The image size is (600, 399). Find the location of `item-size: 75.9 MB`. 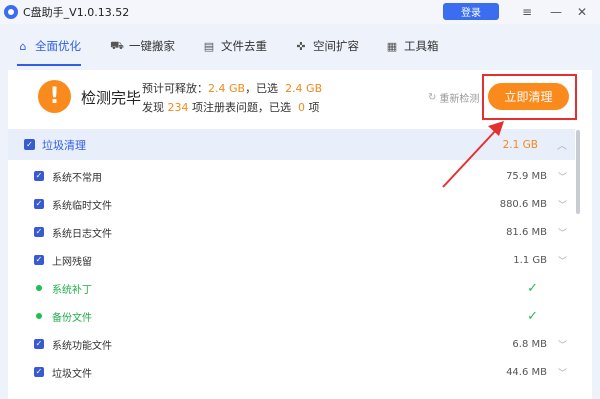

item-size: 75.9 MB is located at coordinates (526, 176).